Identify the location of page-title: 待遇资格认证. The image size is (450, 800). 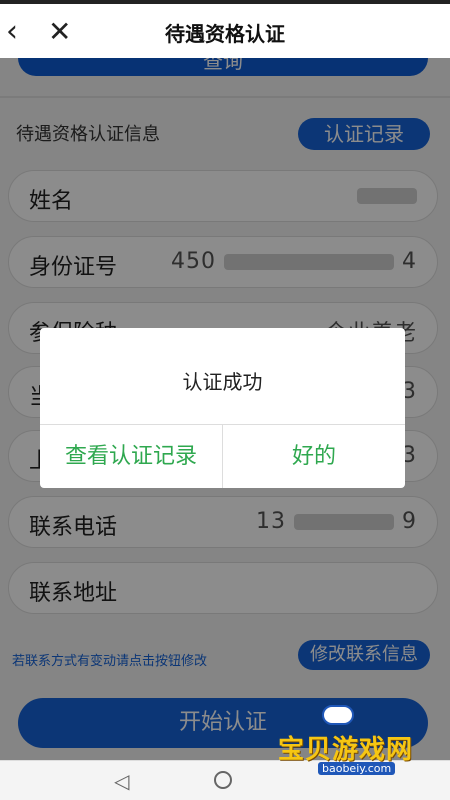
(225, 34).